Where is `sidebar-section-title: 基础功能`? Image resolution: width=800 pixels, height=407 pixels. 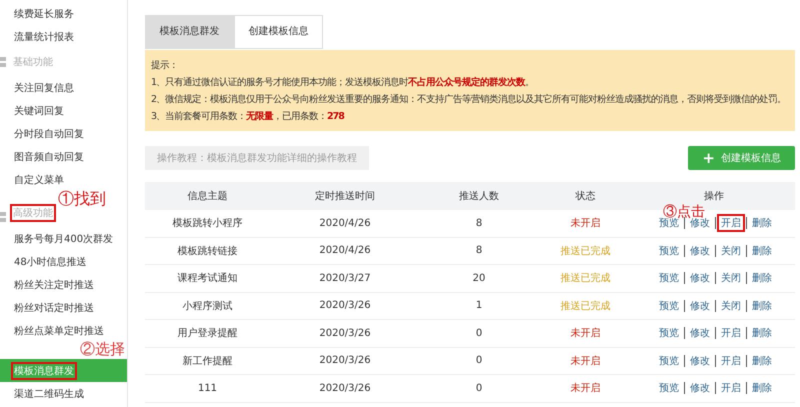 sidebar-section-title: 基础功能 is located at coordinates (33, 63).